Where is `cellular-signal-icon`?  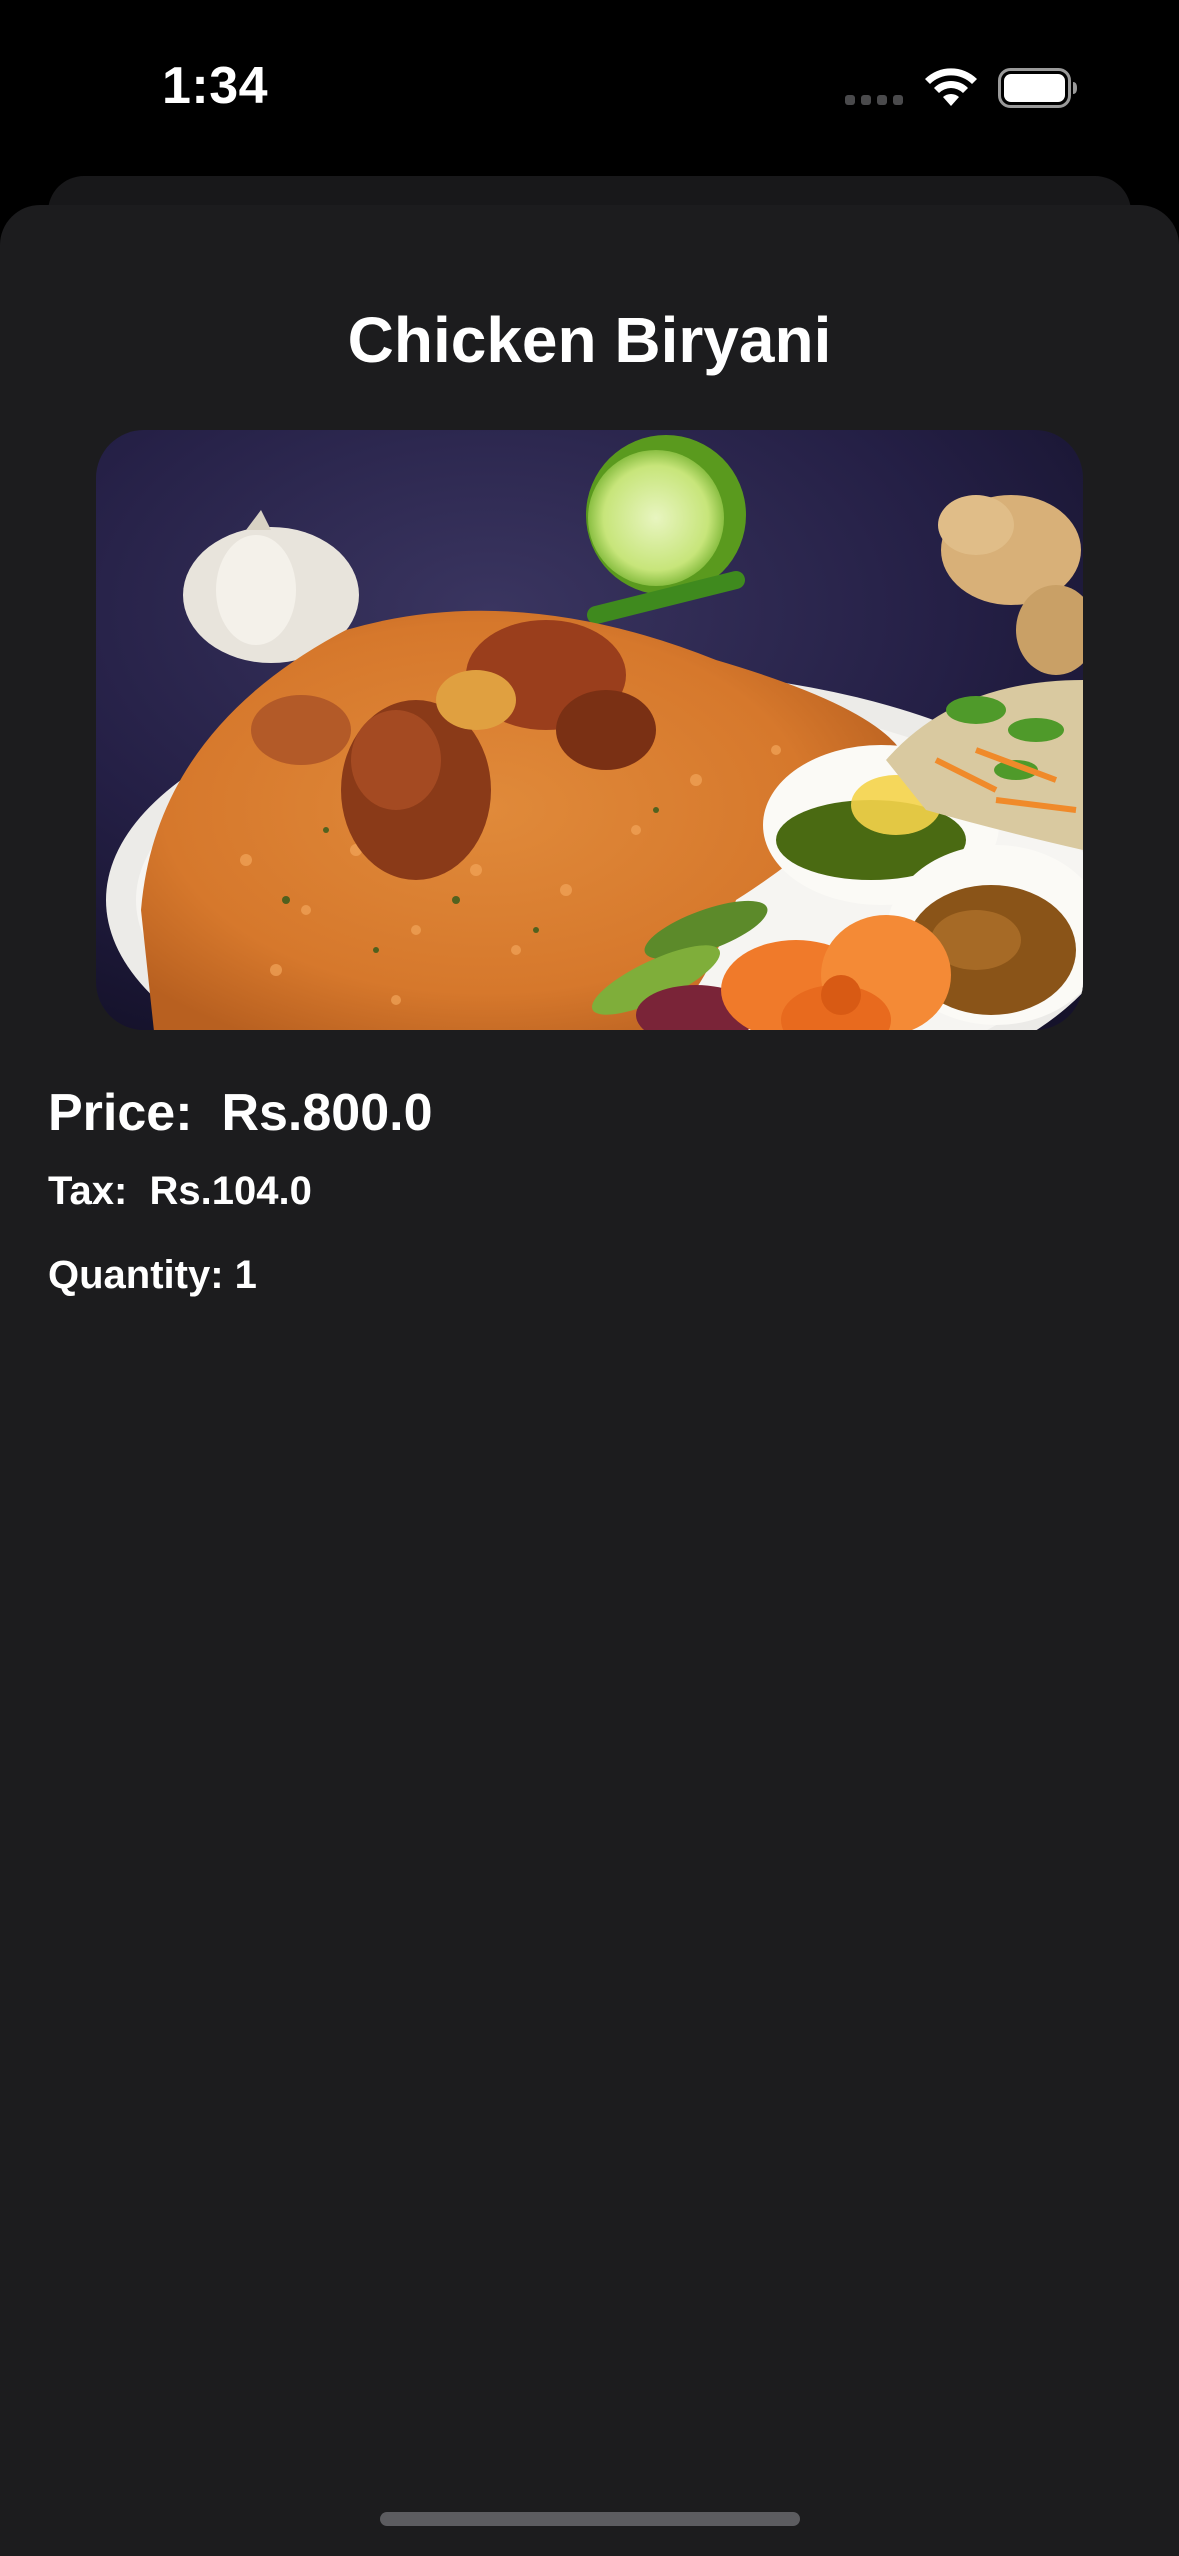
cellular-signal-icon is located at coordinates (874, 100).